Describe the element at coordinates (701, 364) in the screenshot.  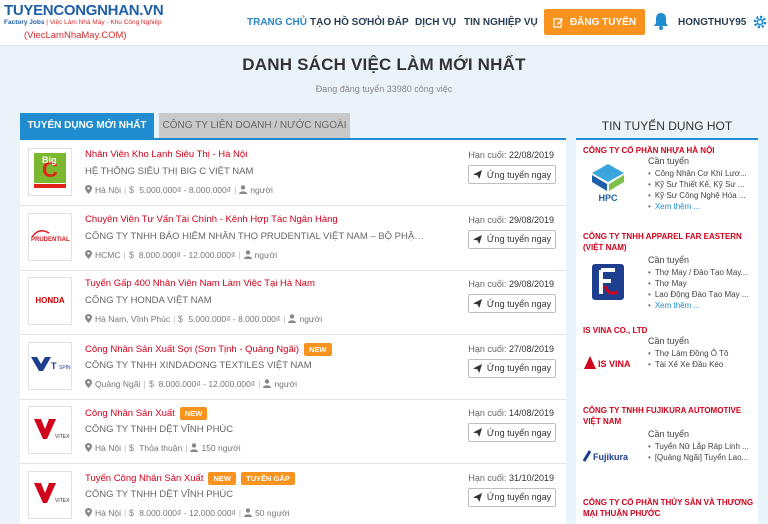
I see `hot-job-link: Tài Xế Xe Đầu Kéo` at that location.